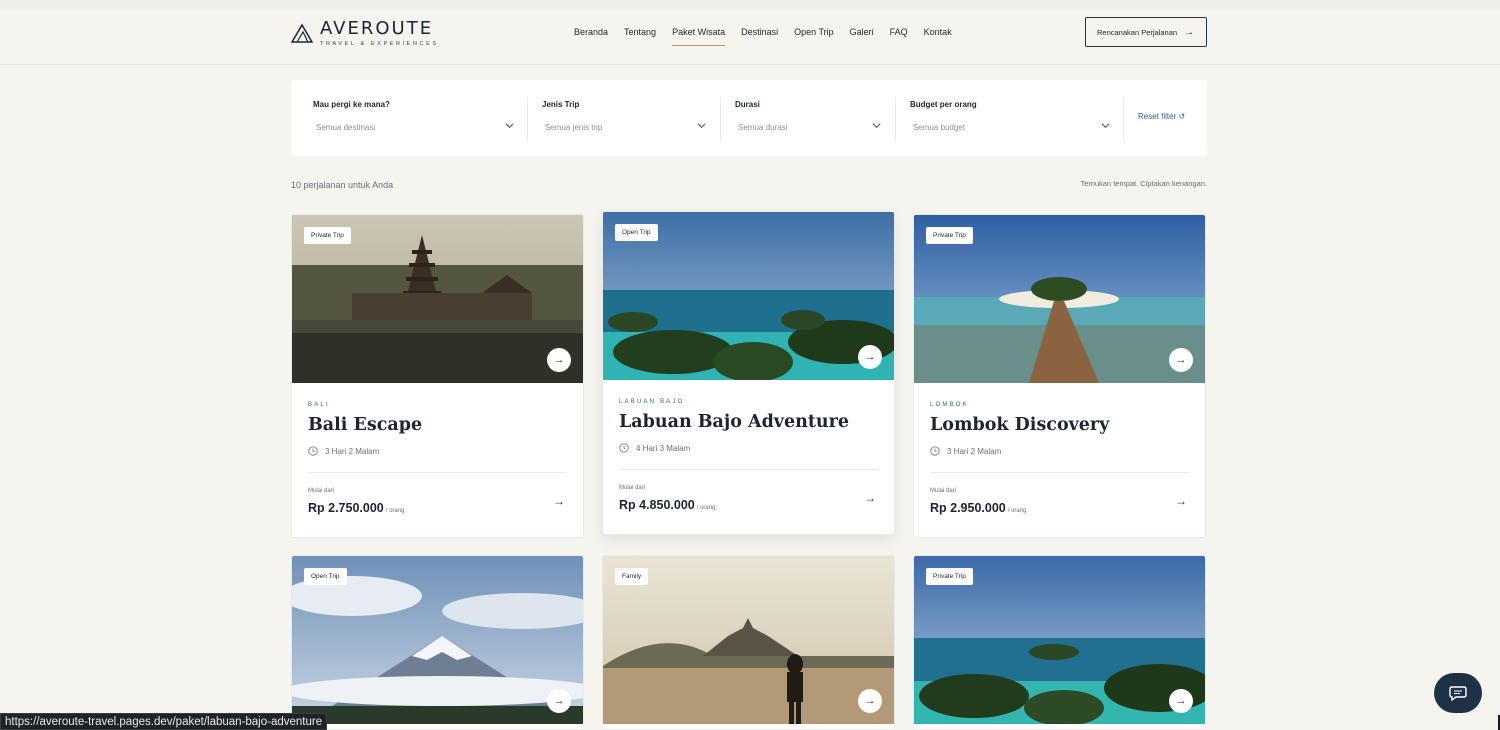 This screenshot has height=730, width=1500. I want to click on card-title: Bali Escape, so click(365, 425).